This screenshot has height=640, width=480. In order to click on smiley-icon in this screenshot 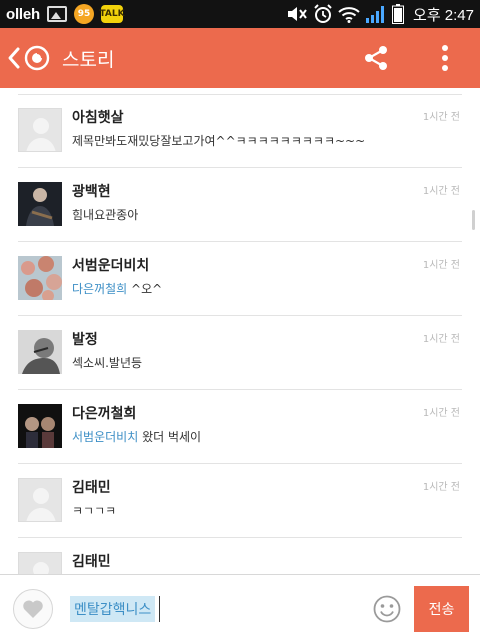, I will do `click(387, 609)`.